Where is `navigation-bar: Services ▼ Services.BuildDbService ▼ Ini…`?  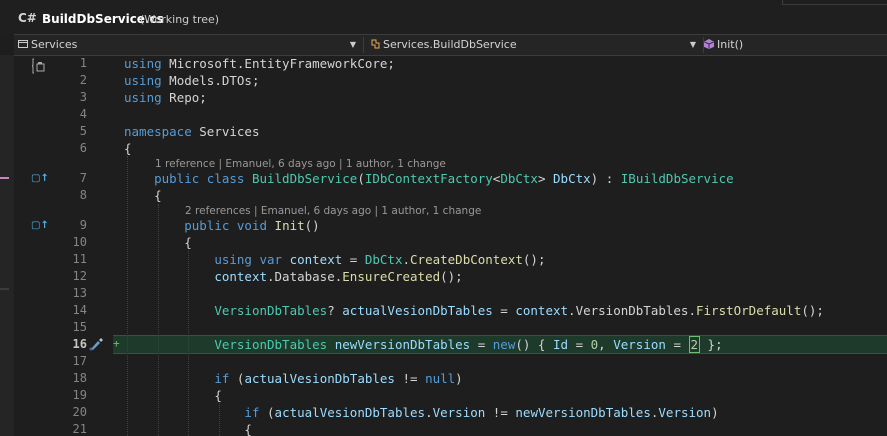
navigation-bar: Services ▼ Services.BuildDbService ▼ Ini… is located at coordinates (450, 45).